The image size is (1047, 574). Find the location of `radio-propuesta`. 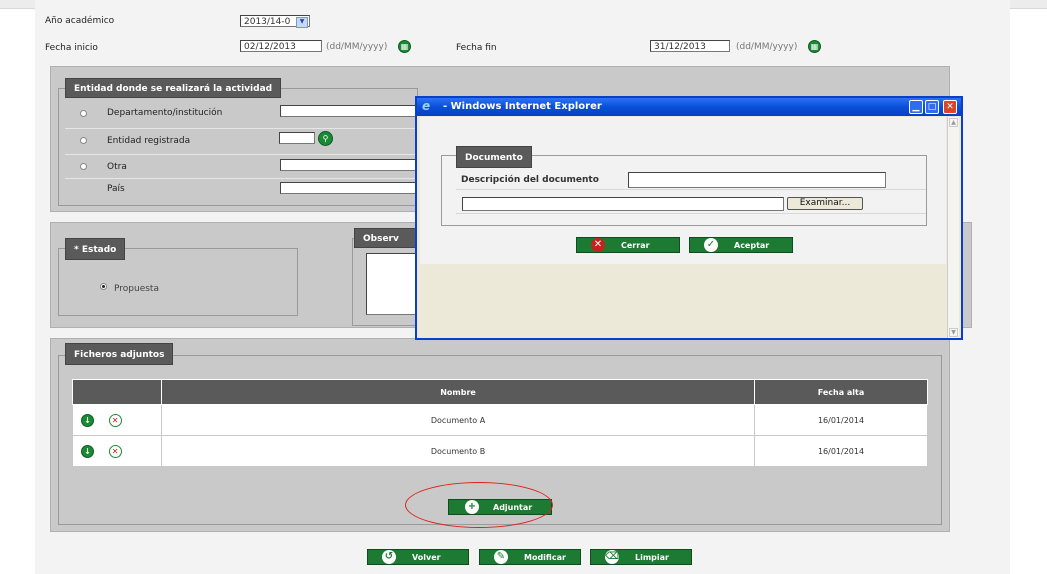

radio-propuesta is located at coordinates (103, 286).